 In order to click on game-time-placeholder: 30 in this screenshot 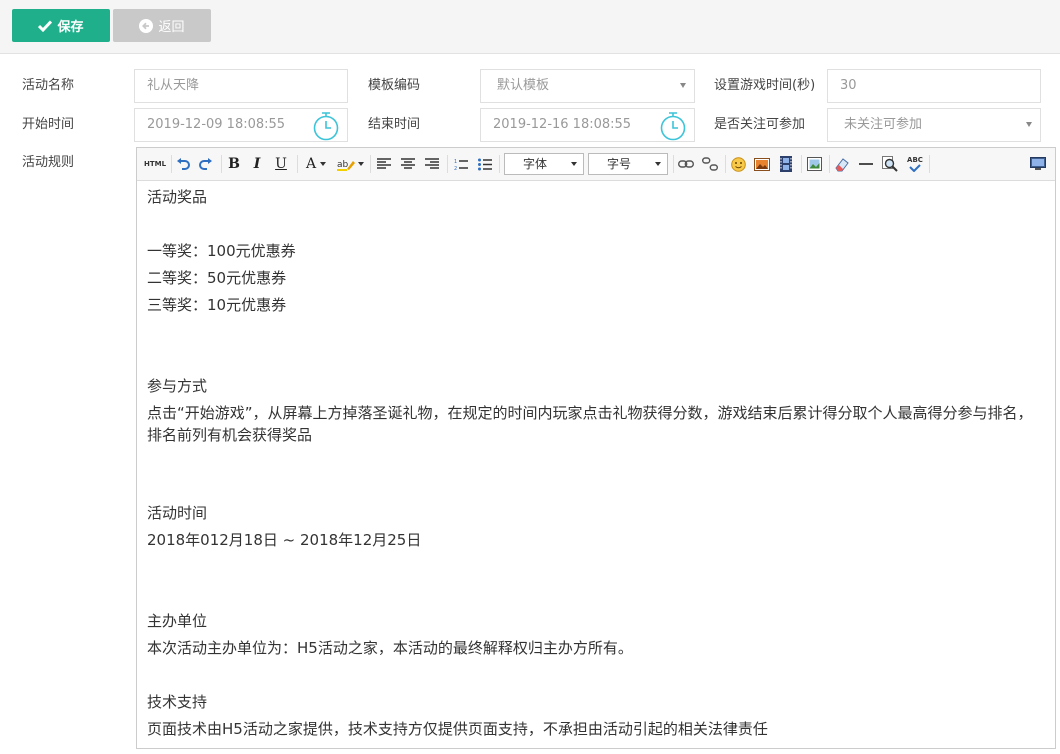, I will do `click(848, 85)`.